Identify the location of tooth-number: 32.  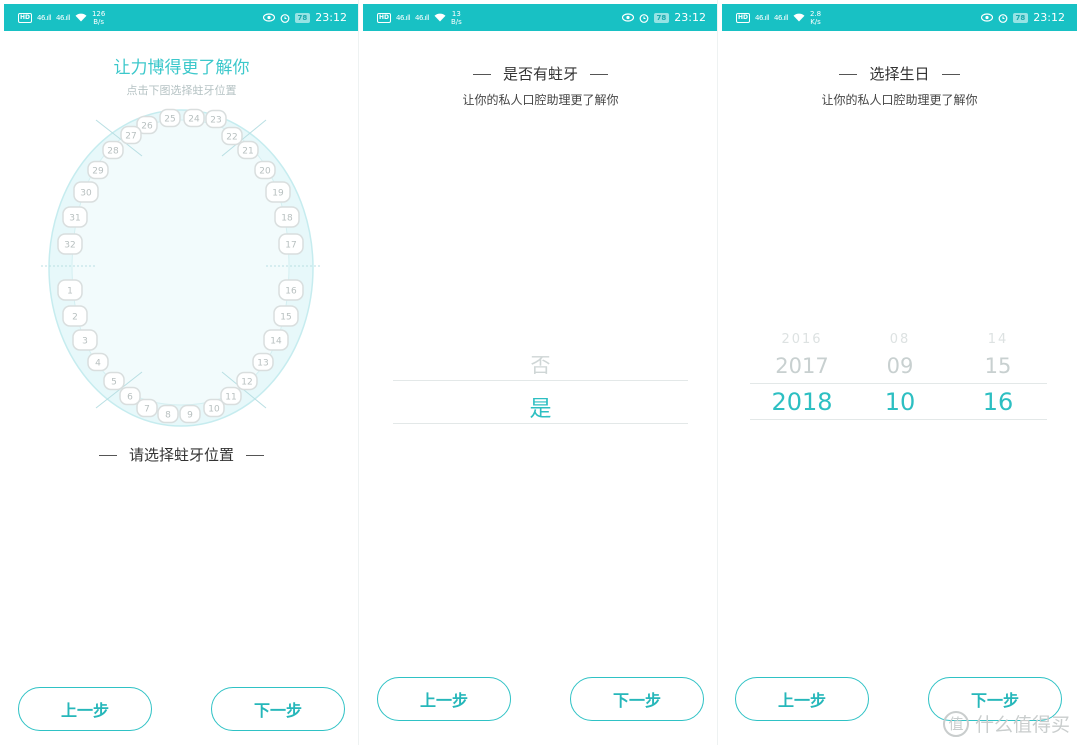
(69, 246).